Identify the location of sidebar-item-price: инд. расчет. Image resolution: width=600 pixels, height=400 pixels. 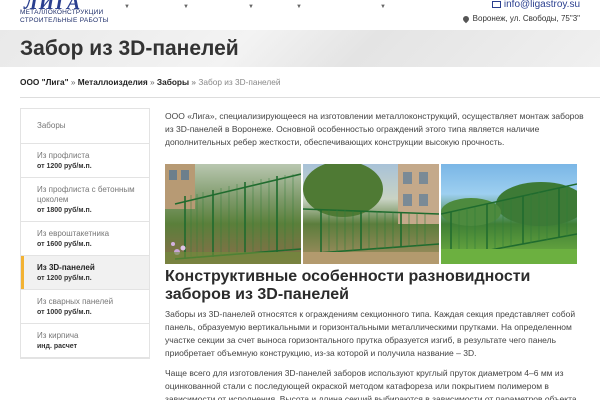
(57, 346).